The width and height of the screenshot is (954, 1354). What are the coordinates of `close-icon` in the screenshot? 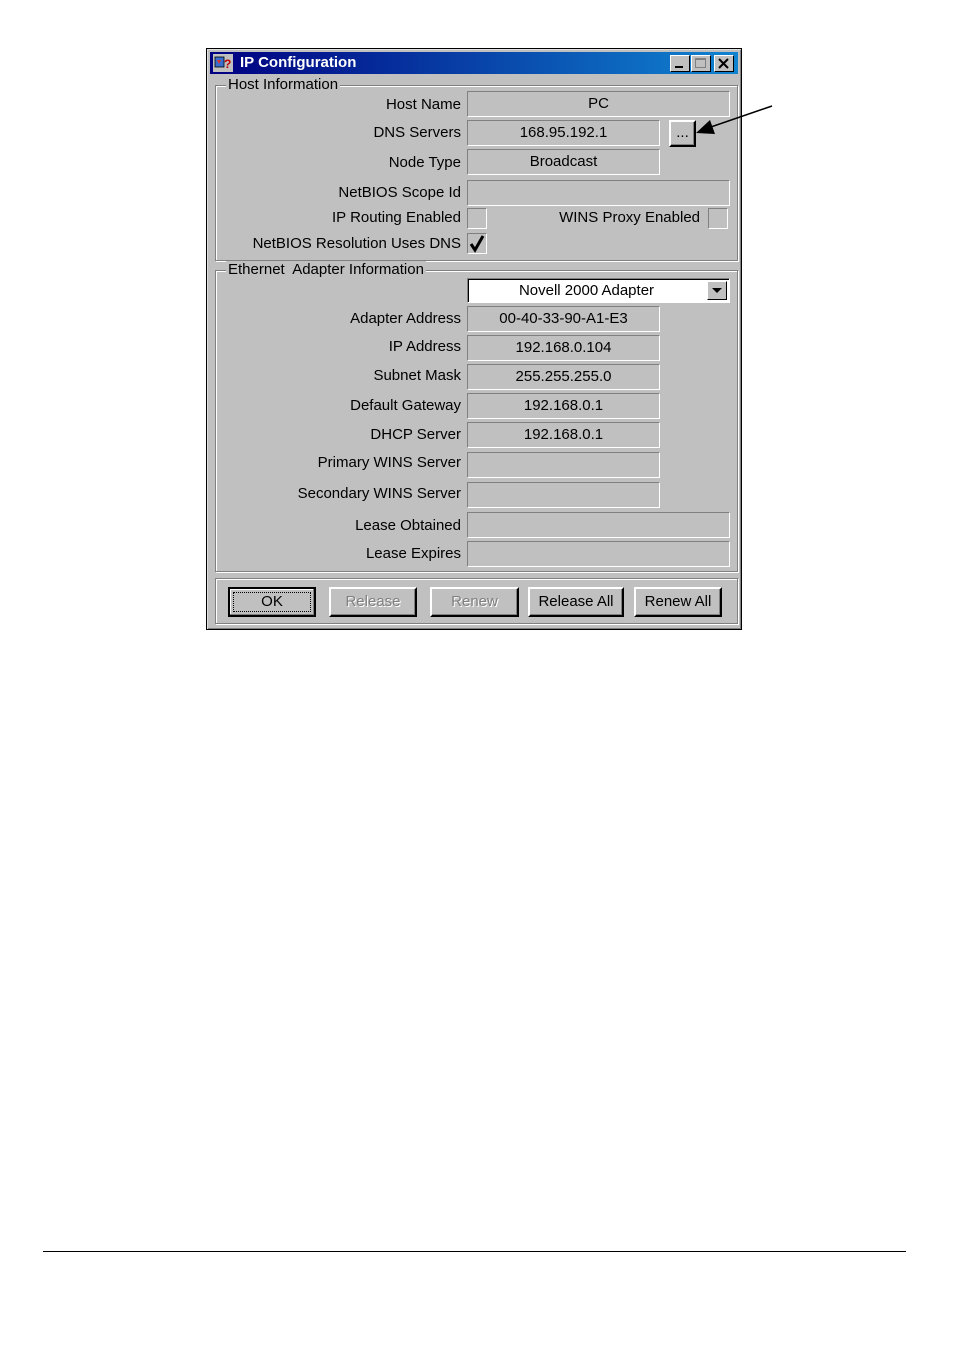 It's located at (723, 63).